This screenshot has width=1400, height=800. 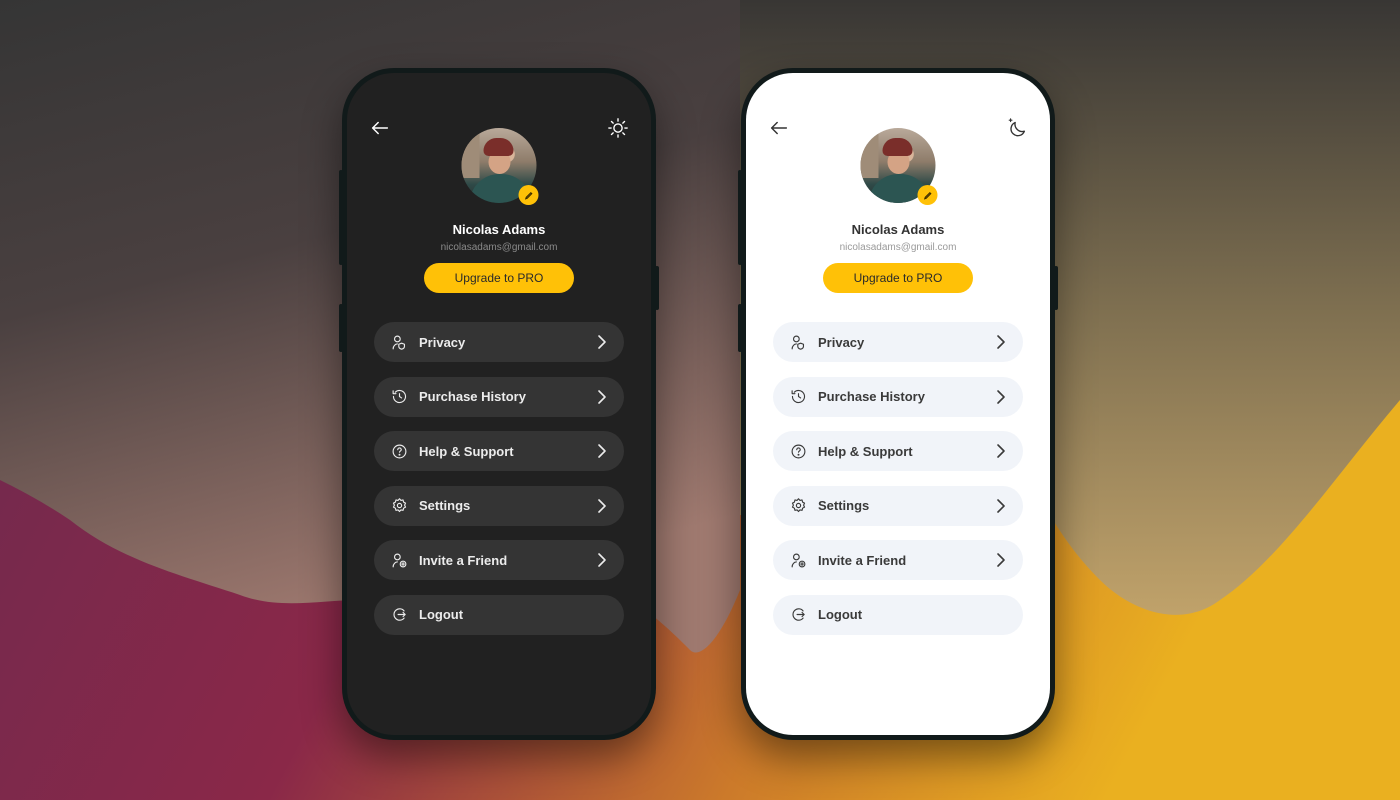 What do you see at coordinates (1017, 128) in the screenshot?
I see `moon-stars-icon` at bounding box center [1017, 128].